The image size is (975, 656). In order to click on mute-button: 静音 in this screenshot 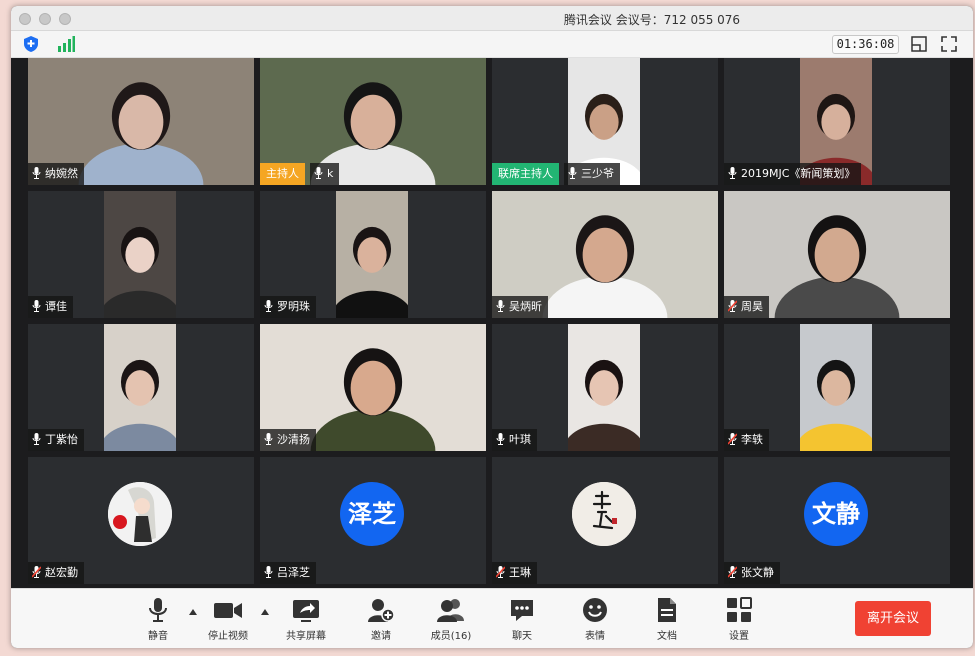, I will do `click(158, 620)`.